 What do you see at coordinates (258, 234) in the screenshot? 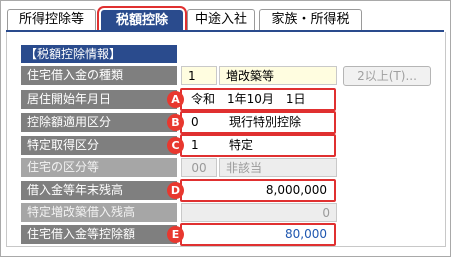
I see `highlight-e` at bounding box center [258, 234].